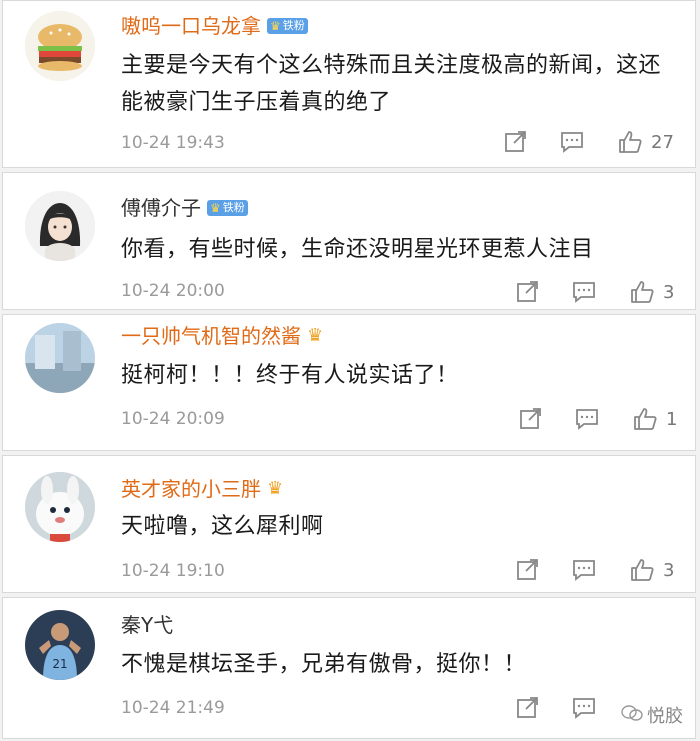 This screenshot has width=700, height=741. What do you see at coordinates (147, 625) in the screenshot?
I see `username: 秦Y弋` at bounding box center [147, 625].